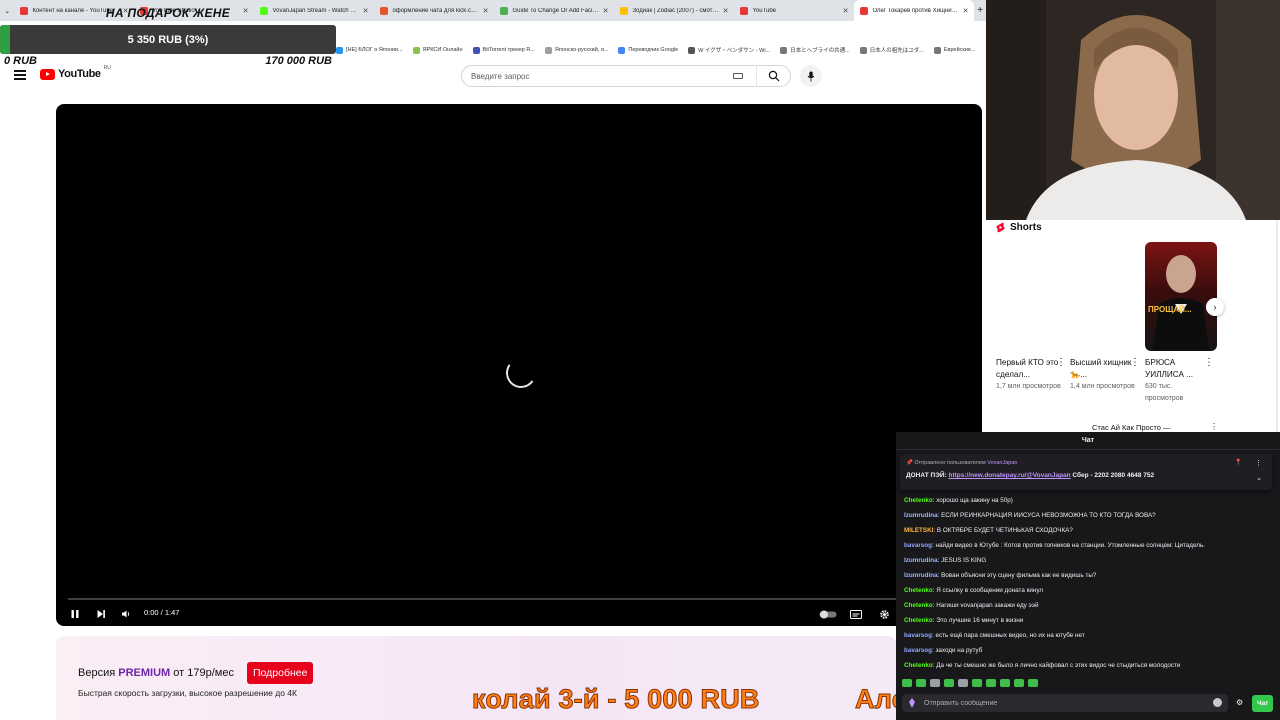  I want to click on next-video-button, so click(101, 614).